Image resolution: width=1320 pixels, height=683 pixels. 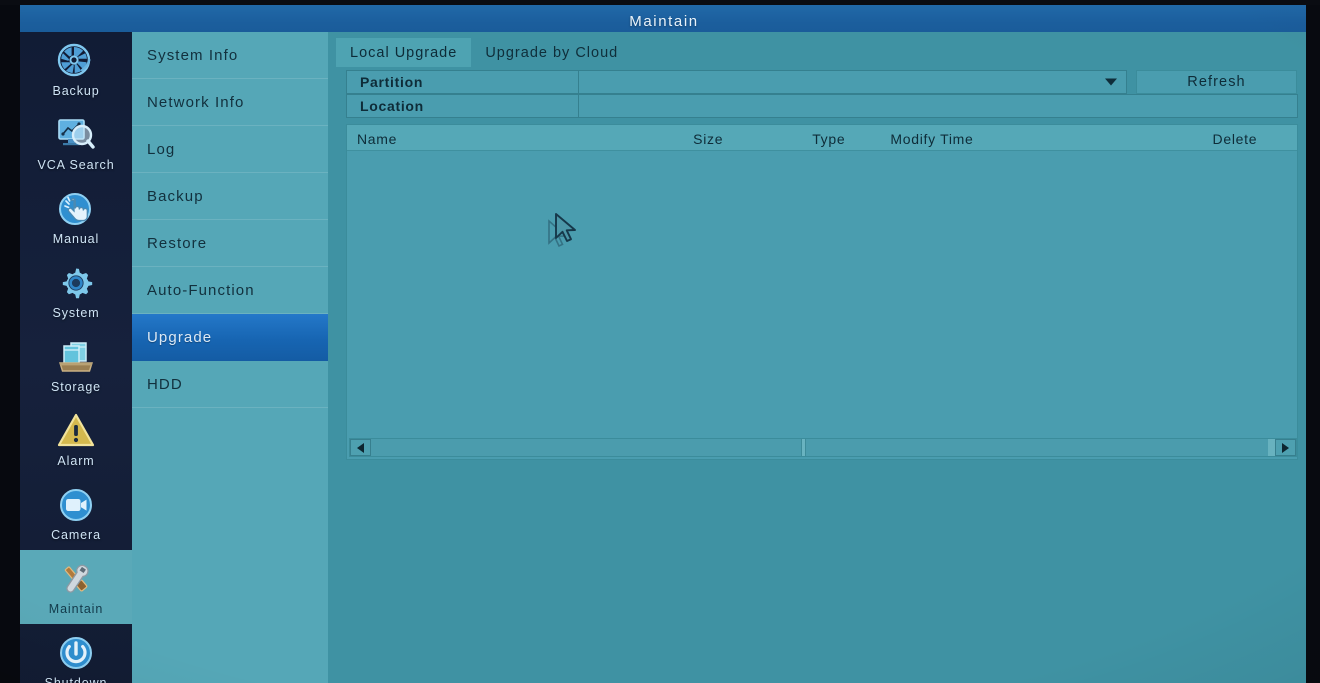 What do you see at coordinates (77, 283) in the screenshot?
I see `gear-icon` at bounding box center [77, 283].